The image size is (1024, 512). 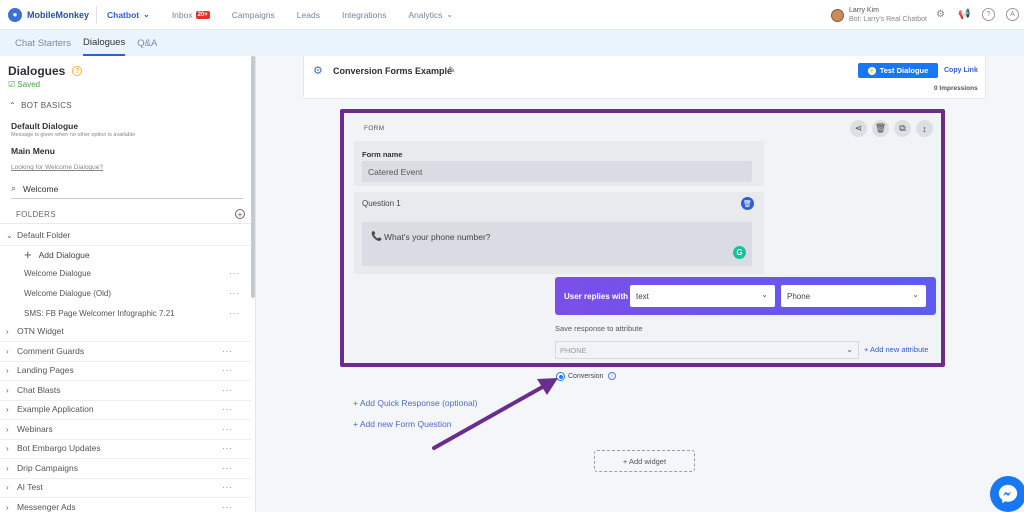 I want to click on form-name-label: Form name, so click(x=382, y=154).